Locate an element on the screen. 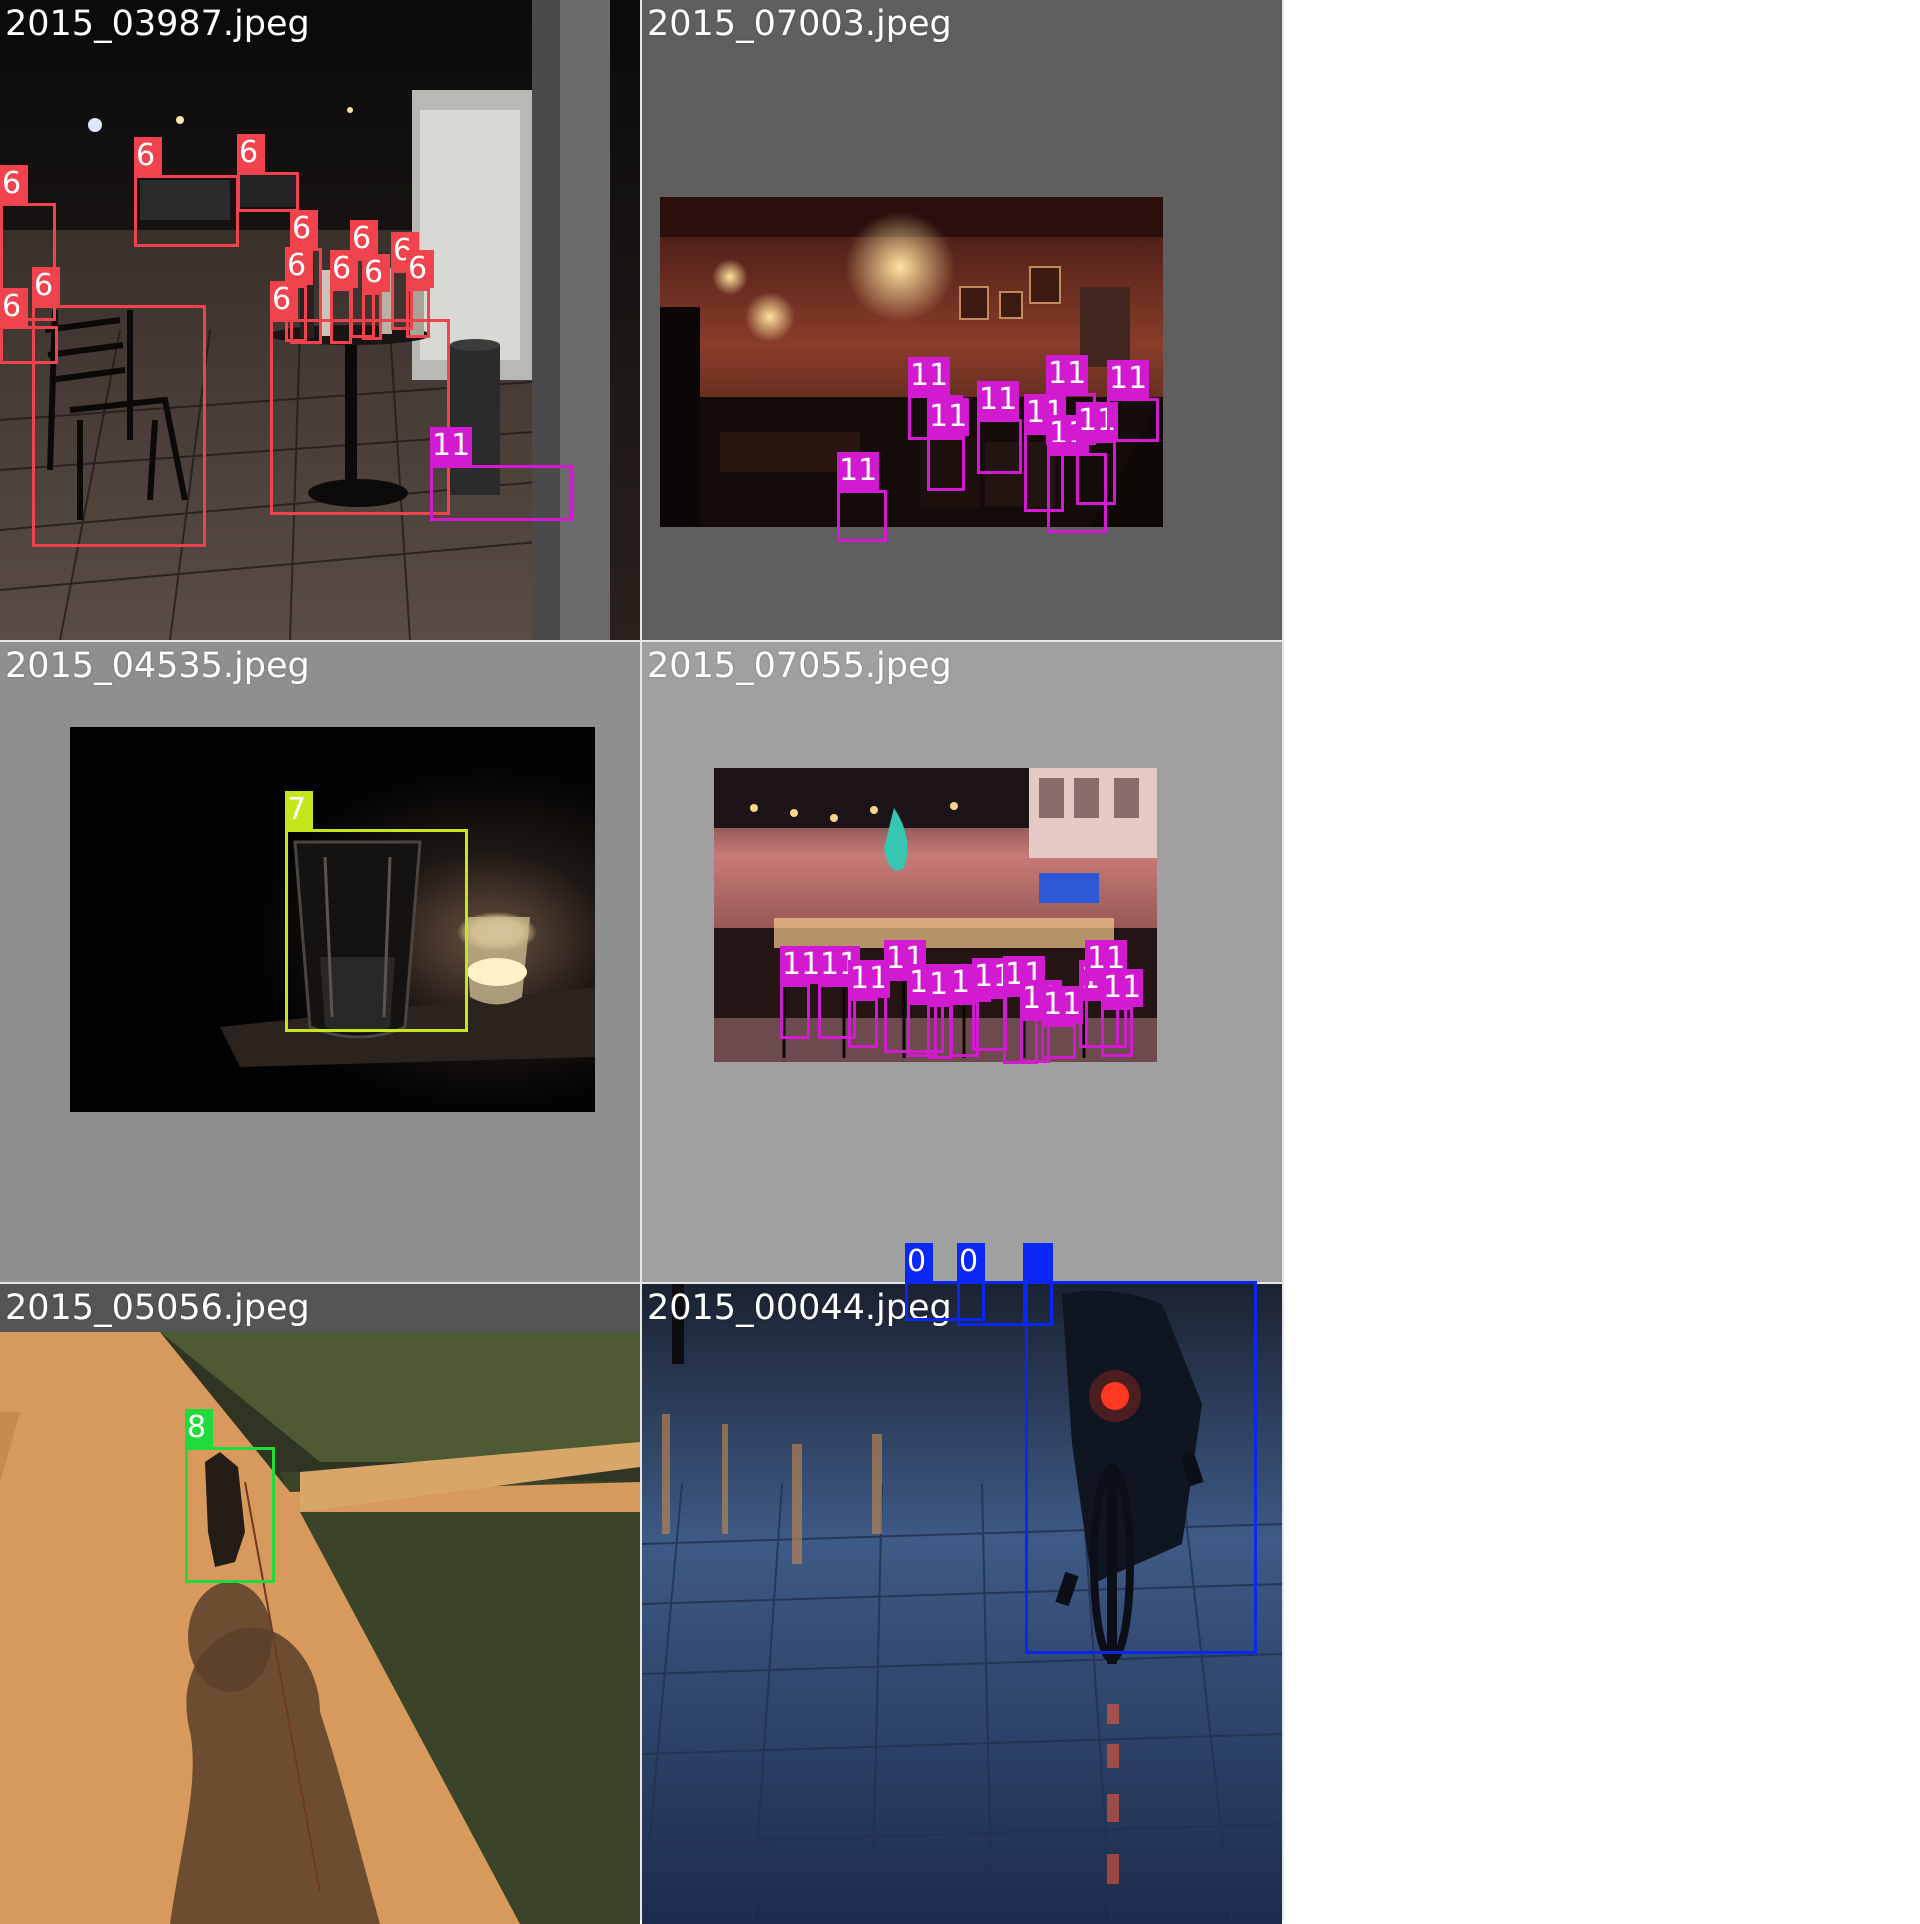 This screenshot has width=1920, height=1924. photo-candle is located at coordinates (332, 919).